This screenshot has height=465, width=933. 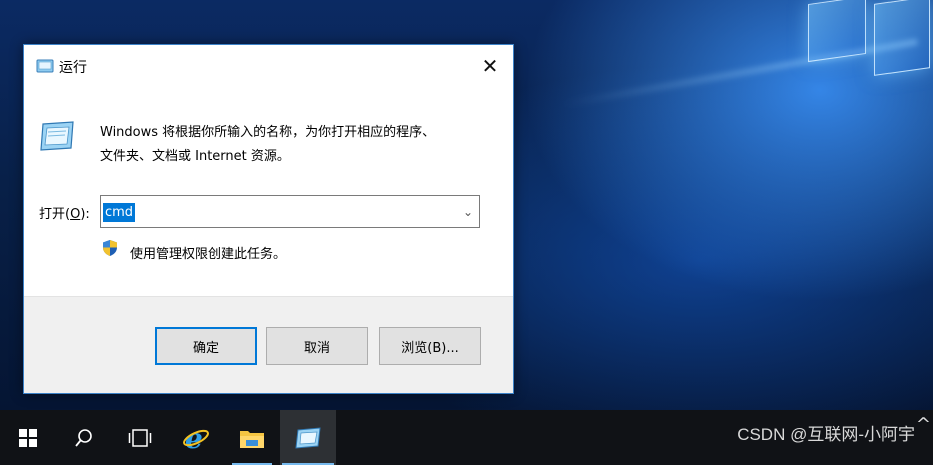 I want to click on ok-button: 确定, so click(x=206, y=346).